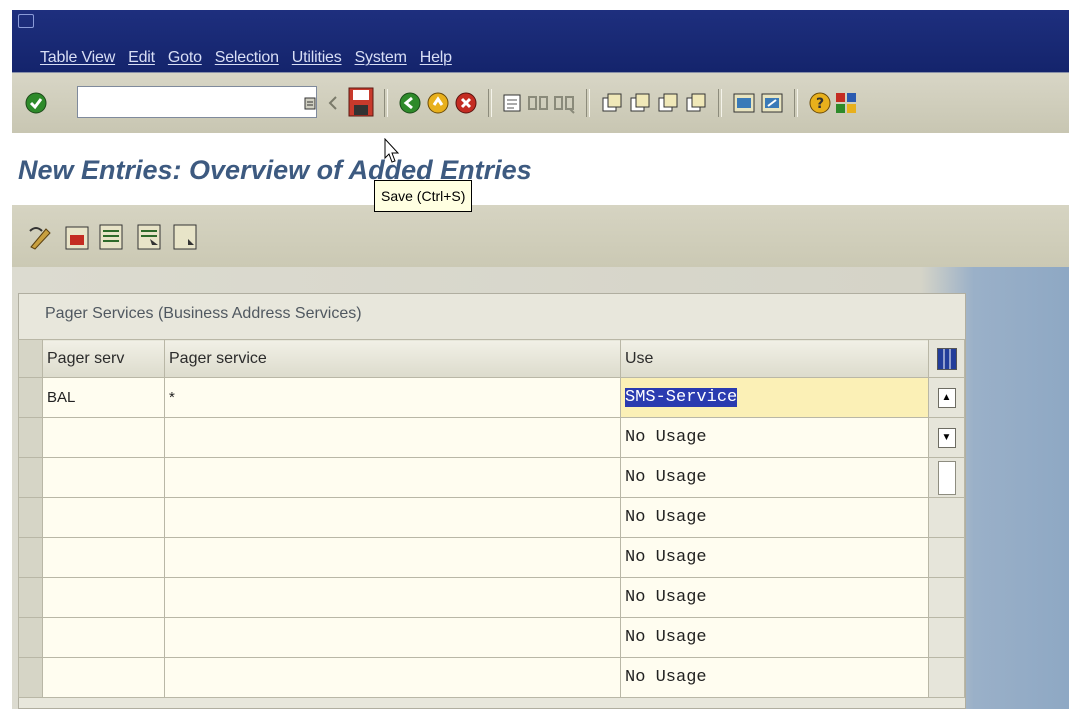  Describe the element at coordinates (26, 21) in the screenshot. I see `system-menu-icon` at that location.